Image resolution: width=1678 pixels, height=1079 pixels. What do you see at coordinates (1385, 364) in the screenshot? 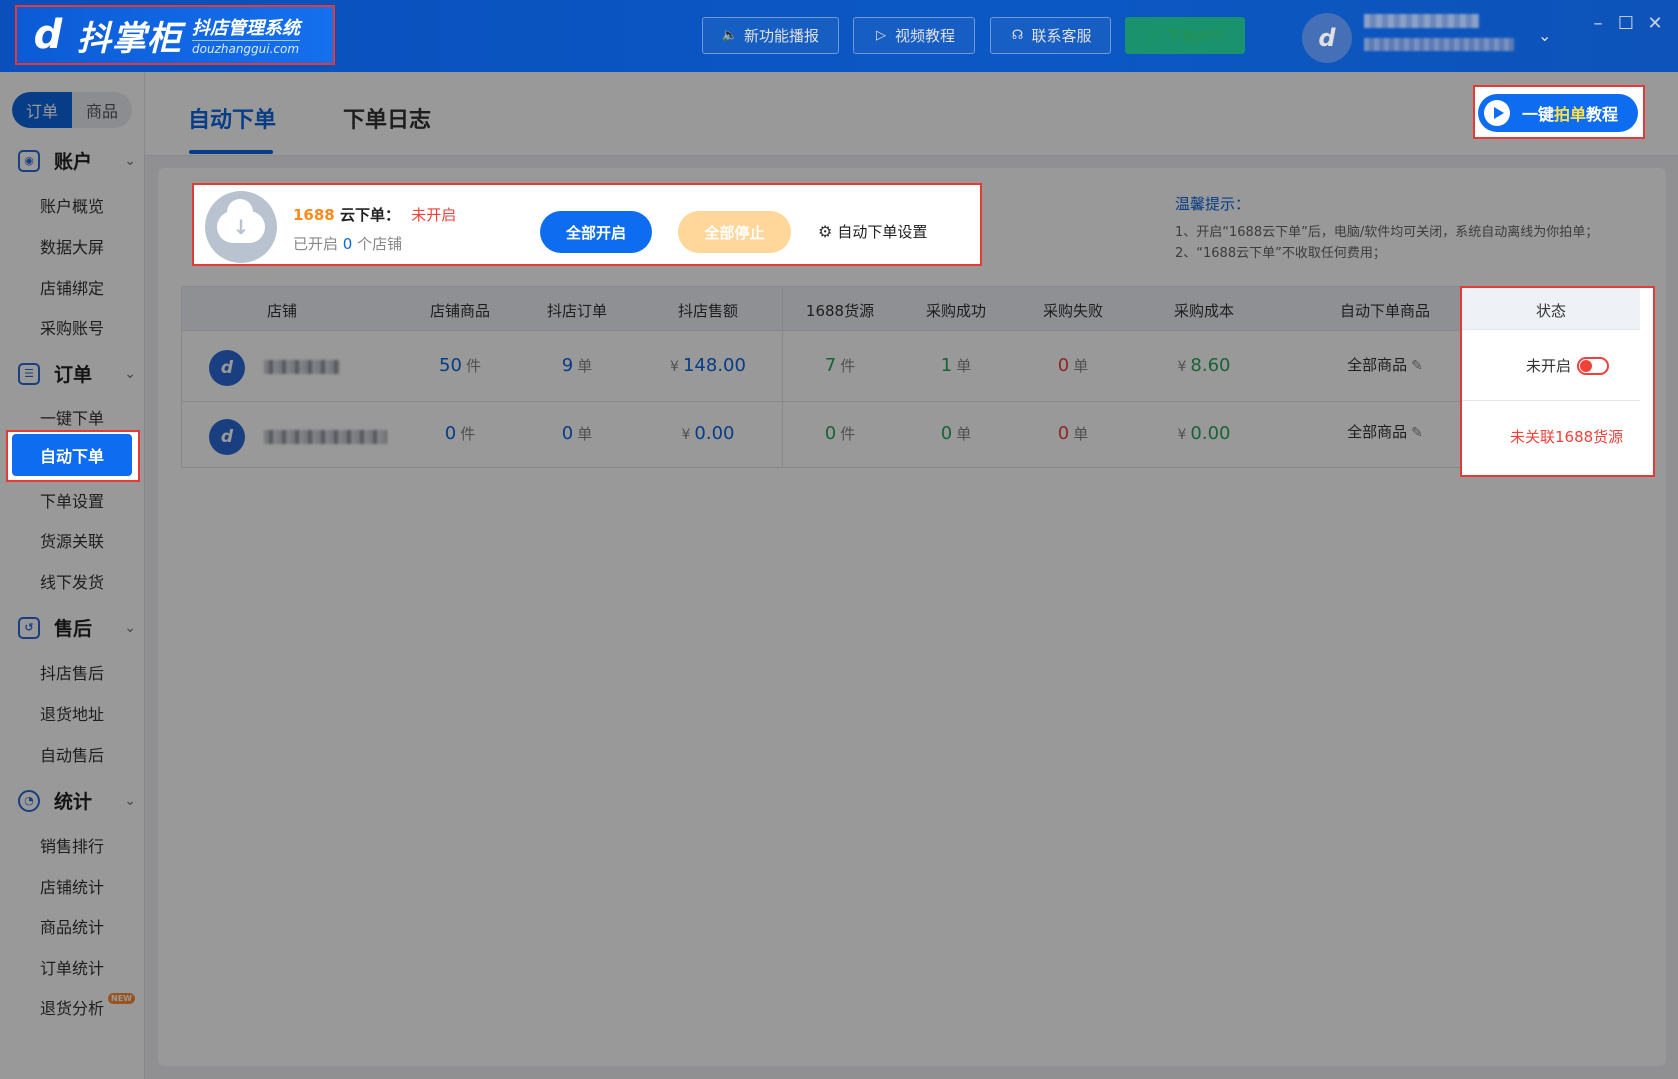
I see `row1-auto-products: 全部商品 ✎` at bounding box center [1385, 364].